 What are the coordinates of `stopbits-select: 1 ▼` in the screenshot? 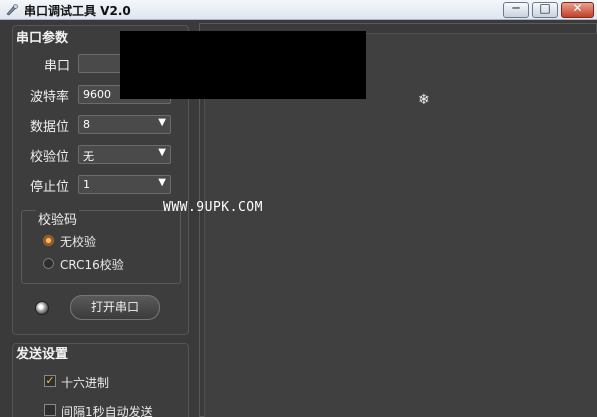 It's located at (124, 184).